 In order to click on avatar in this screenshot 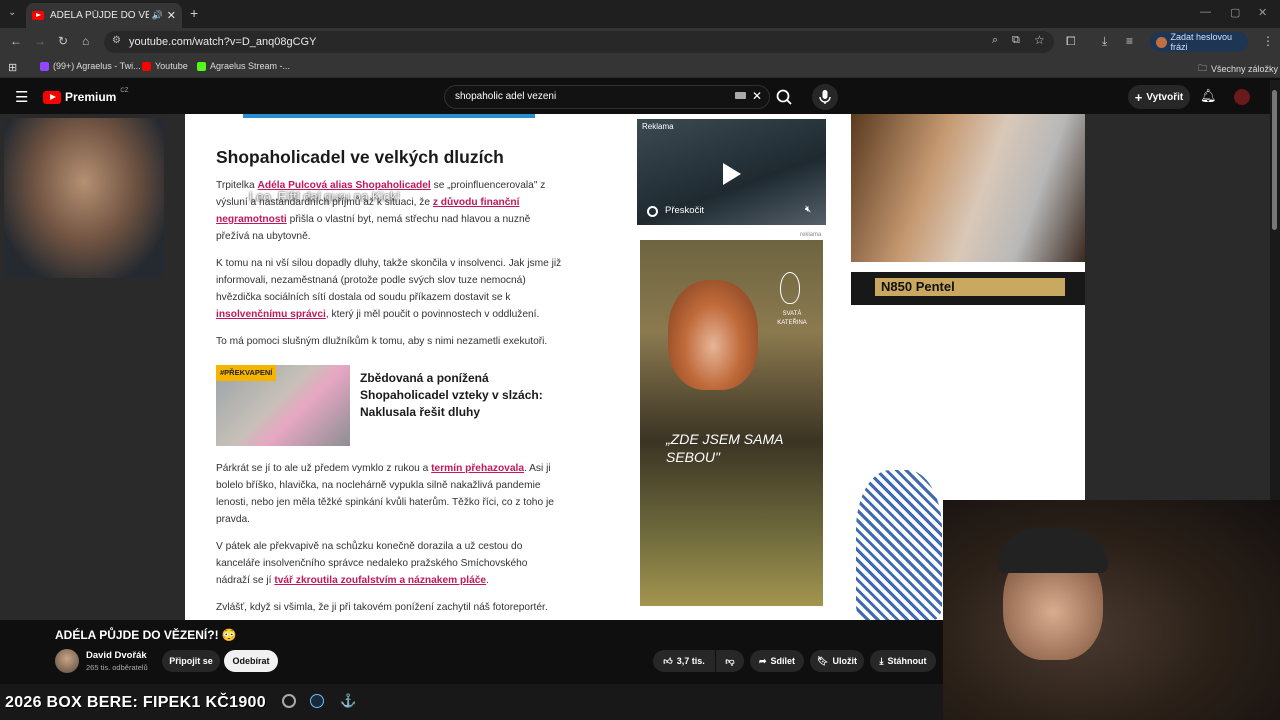, I will do `click(1242, 97)`.